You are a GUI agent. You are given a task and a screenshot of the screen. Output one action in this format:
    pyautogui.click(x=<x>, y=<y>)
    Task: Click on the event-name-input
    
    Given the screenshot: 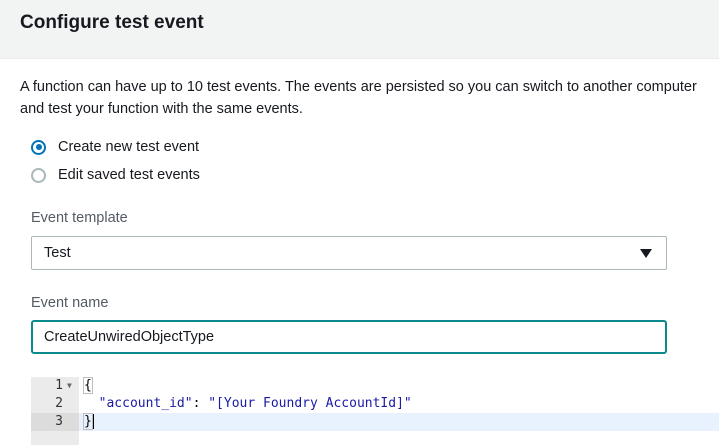 What is the action you would take?
    pyautogui.click(x=349, y=337)
    